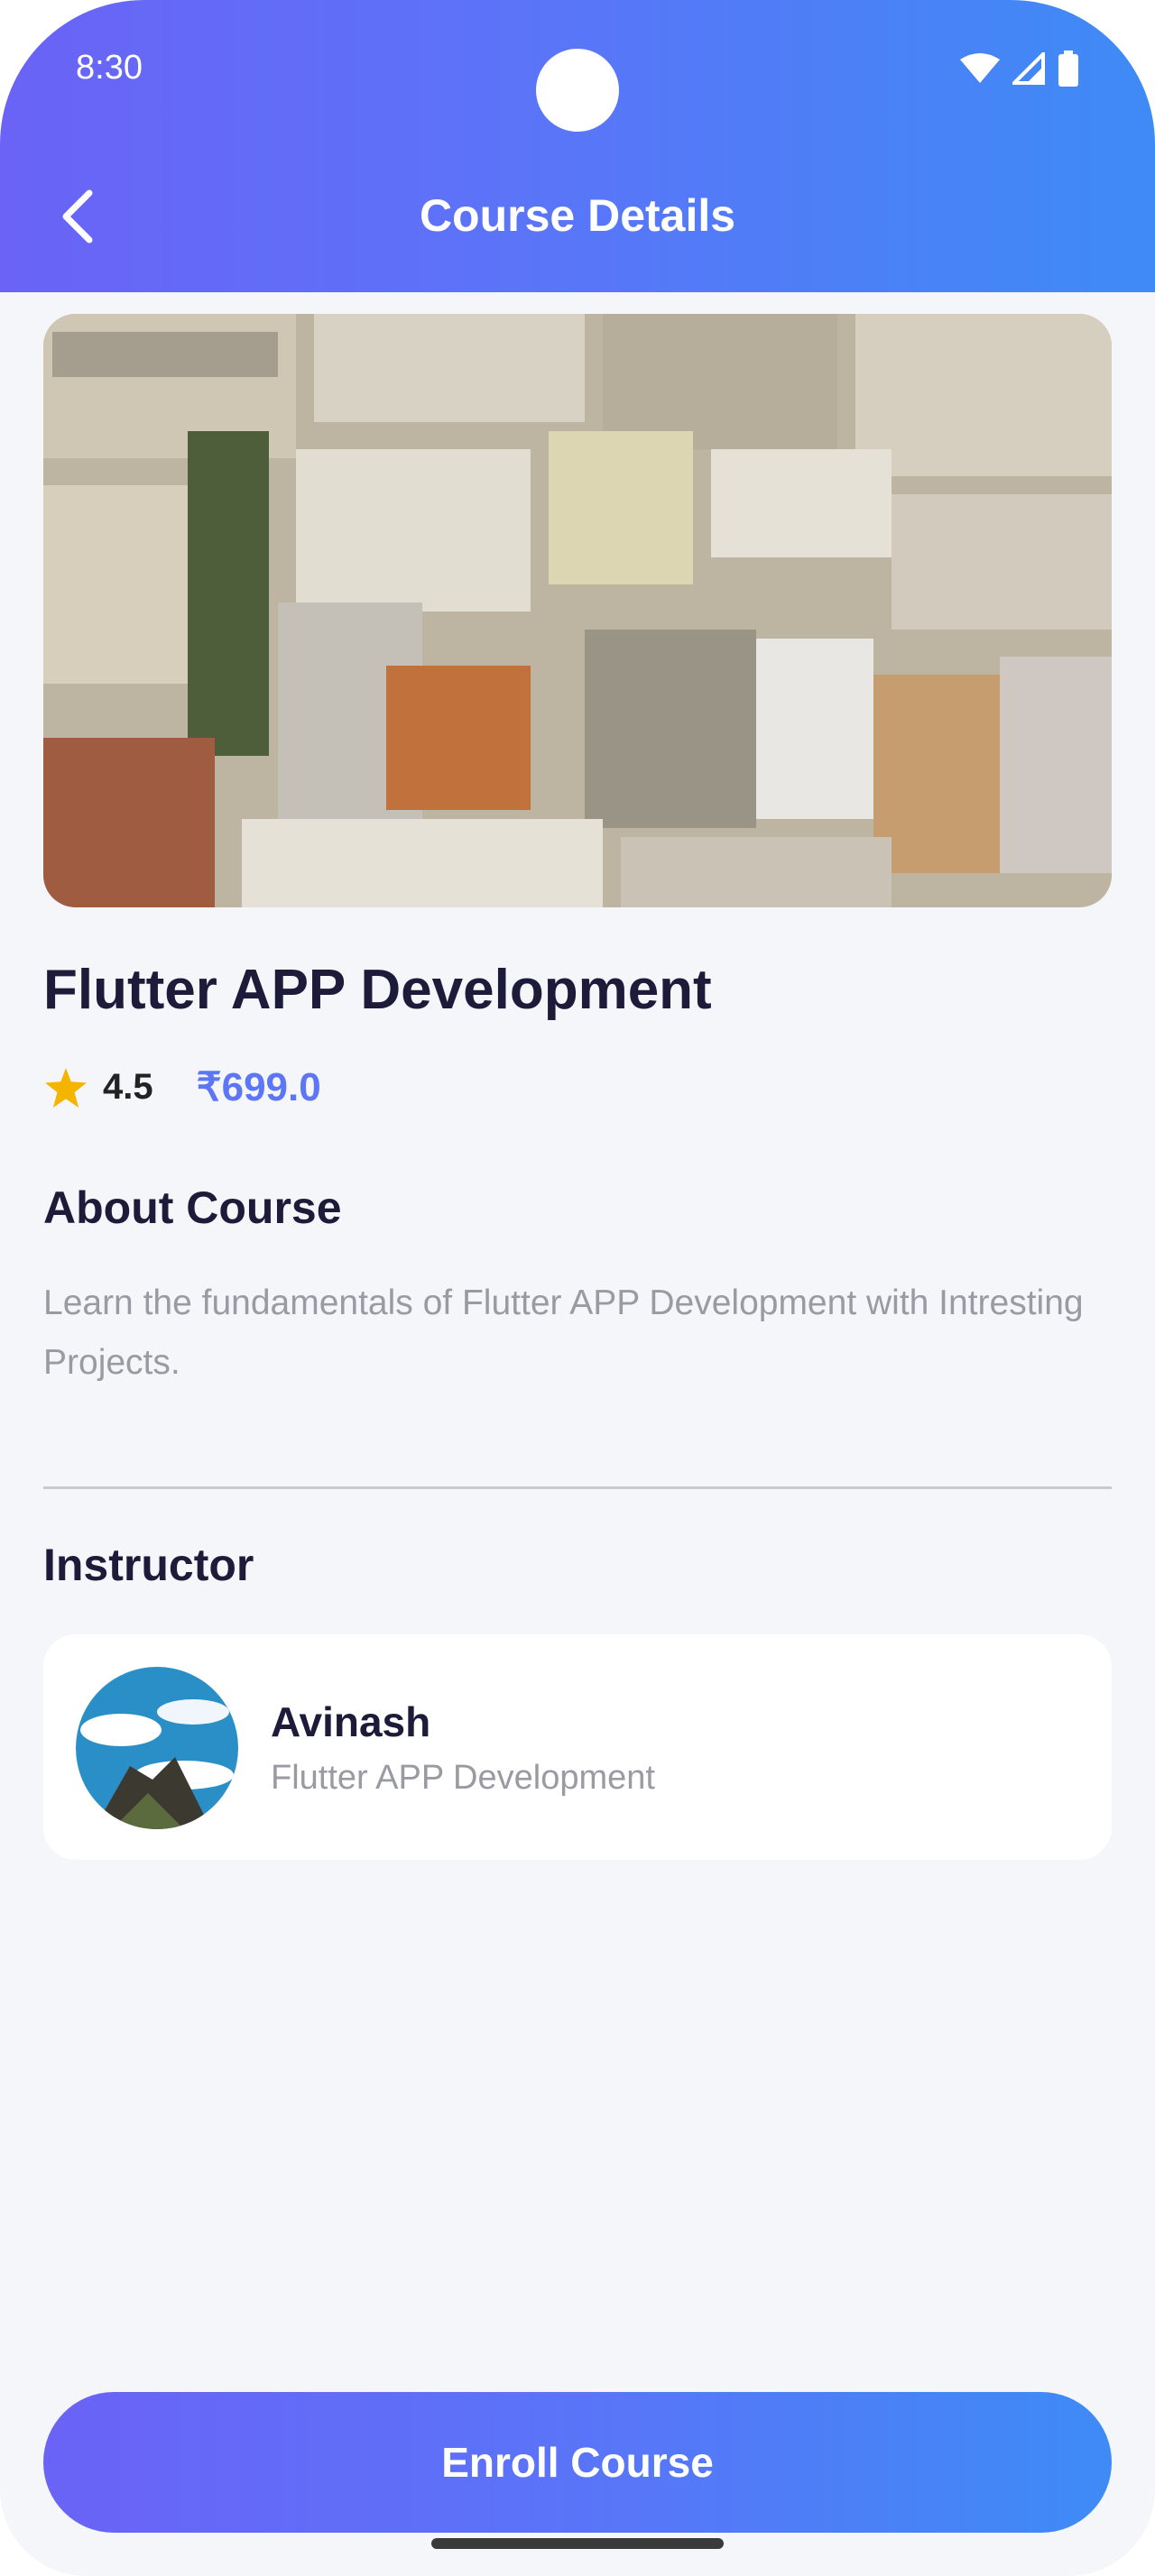 The height and width of the screenshot is (2576, 1155). I want to click on page-title: Course Details, so click(577, 216).